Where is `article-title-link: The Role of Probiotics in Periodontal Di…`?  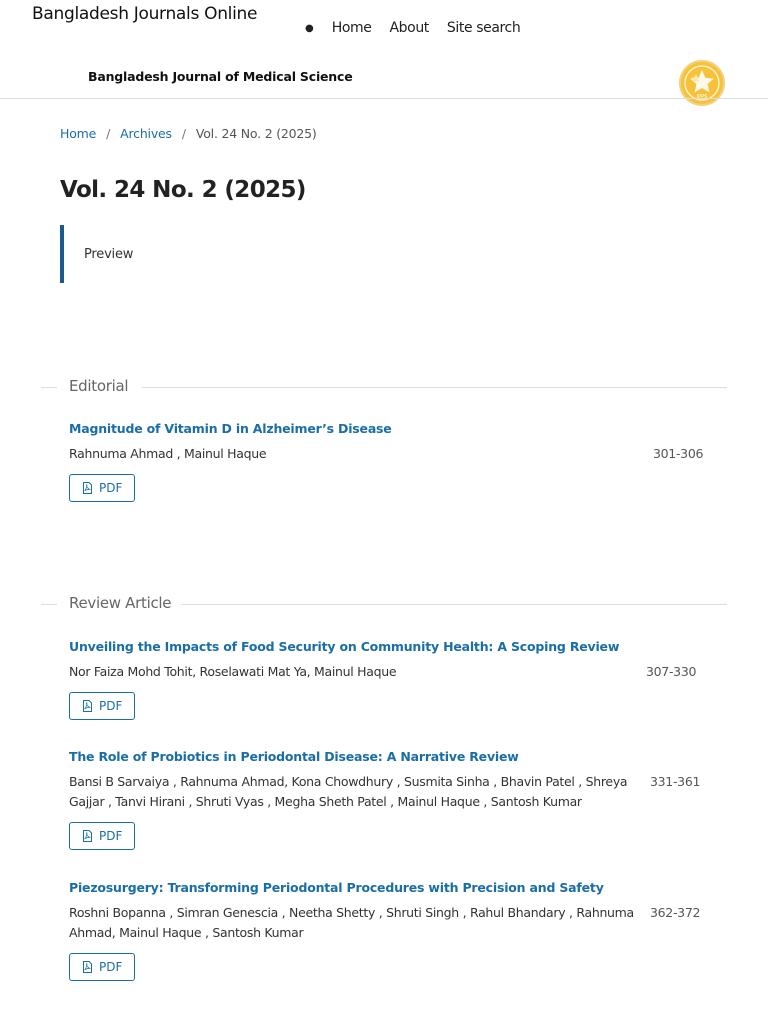
article-title-link: The Role of Probiotics in Periodontal Di… is located at coordinates (389, 756).